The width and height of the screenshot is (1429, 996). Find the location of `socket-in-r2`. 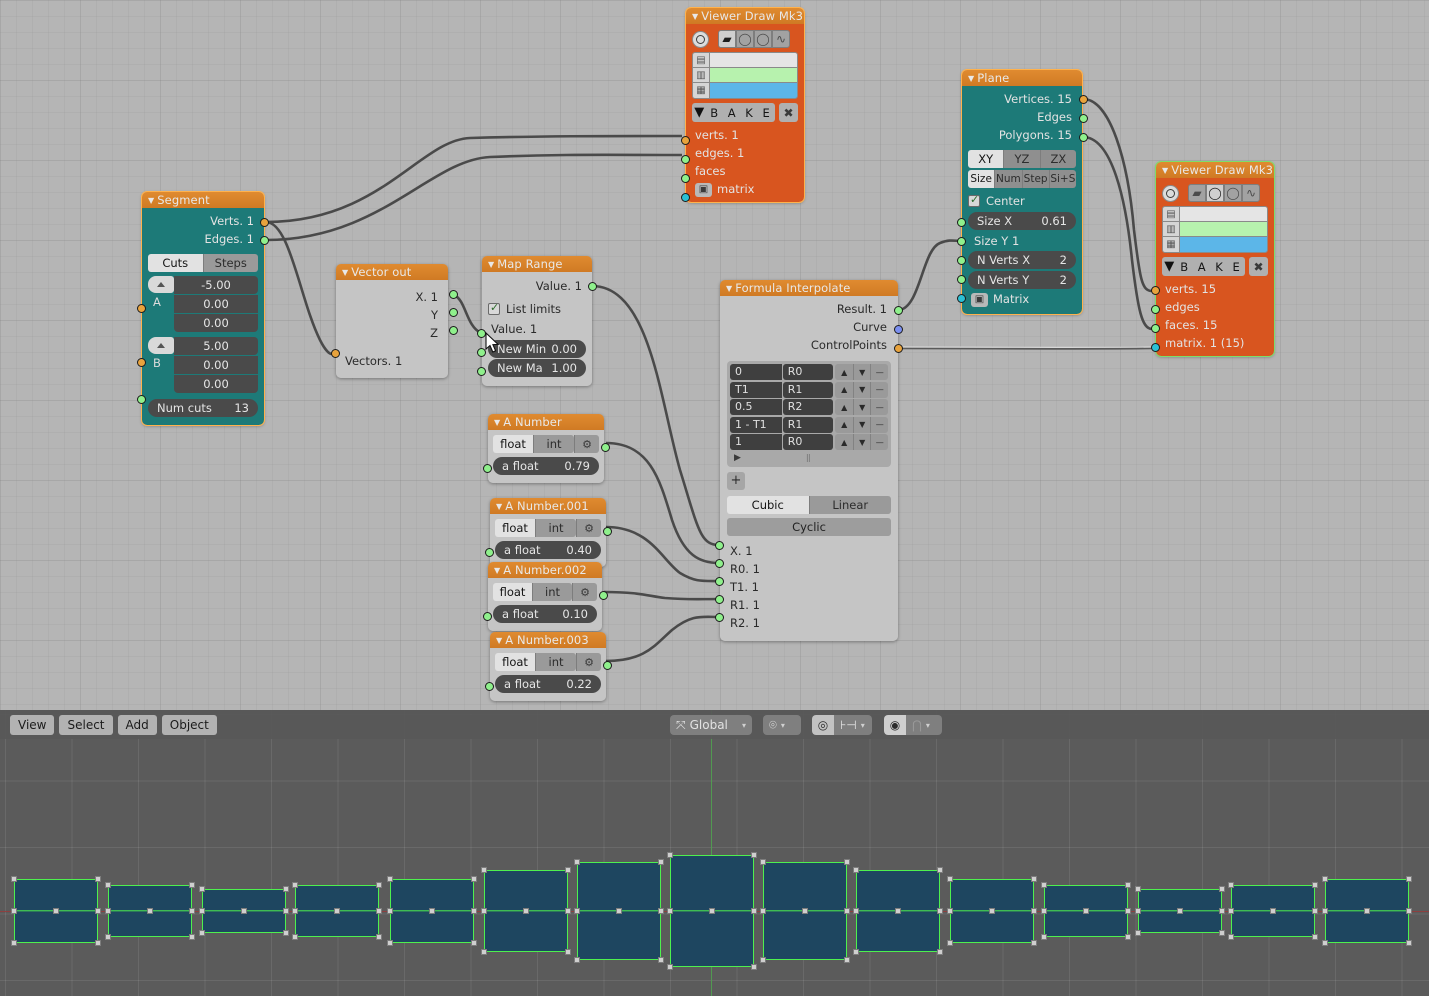

socket-in-r2 is located at coordinates (719, 617).